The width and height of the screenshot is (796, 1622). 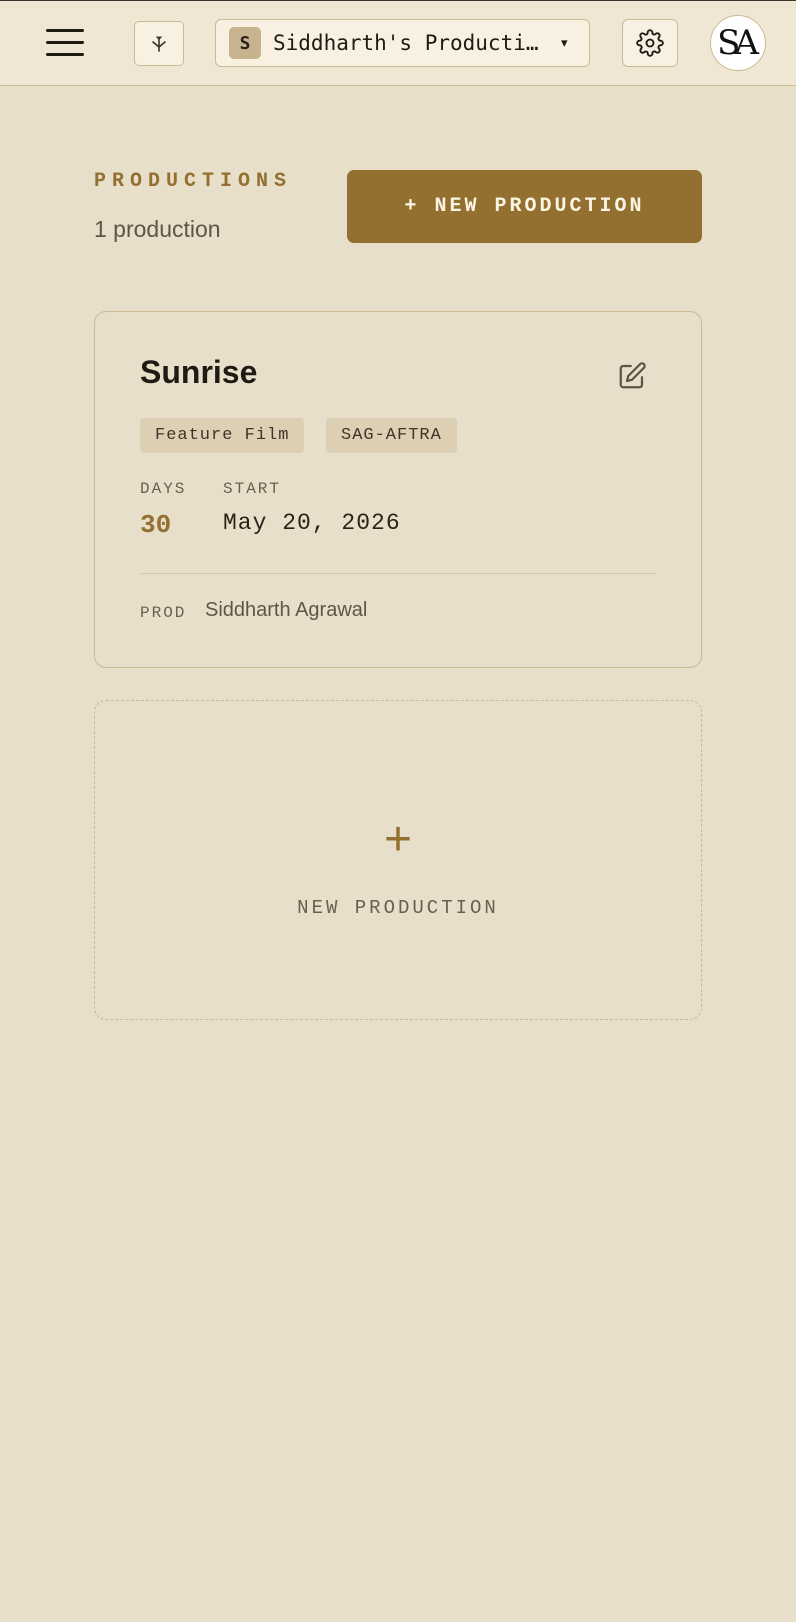 I want to click on org-badge: S, so click(x=245, y=43).